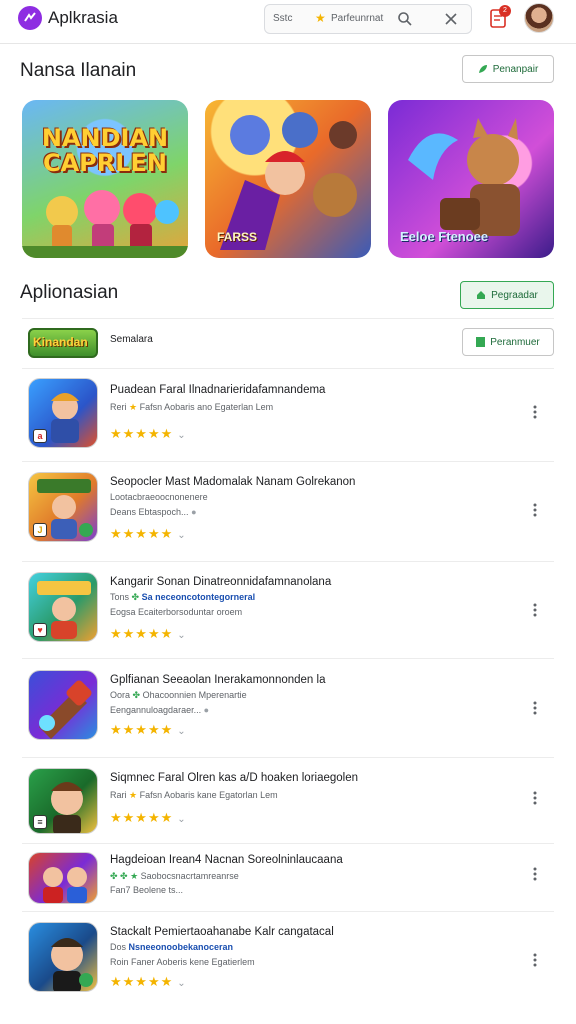 The image size is (576, 1024). I want to click on banner-action-button: Peranmuer, so click(508, 342).